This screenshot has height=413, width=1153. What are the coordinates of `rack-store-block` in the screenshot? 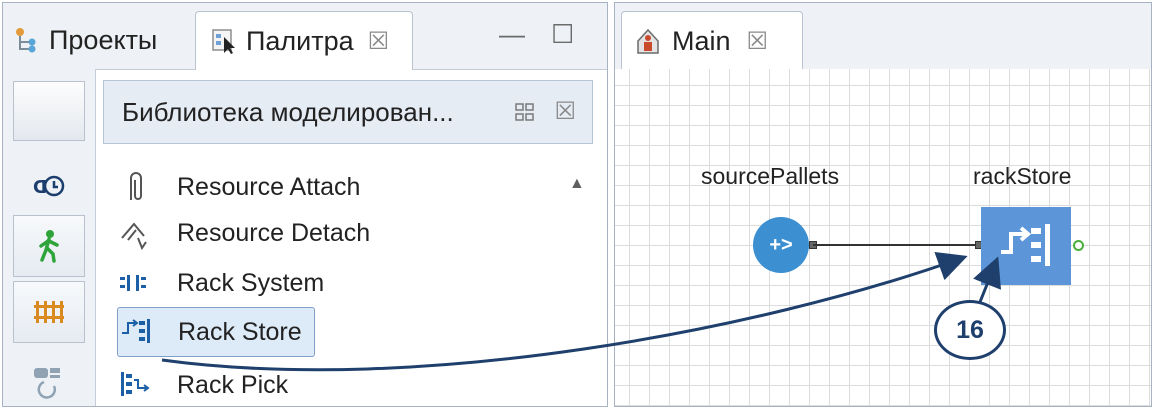 It's located at (1026, 246).